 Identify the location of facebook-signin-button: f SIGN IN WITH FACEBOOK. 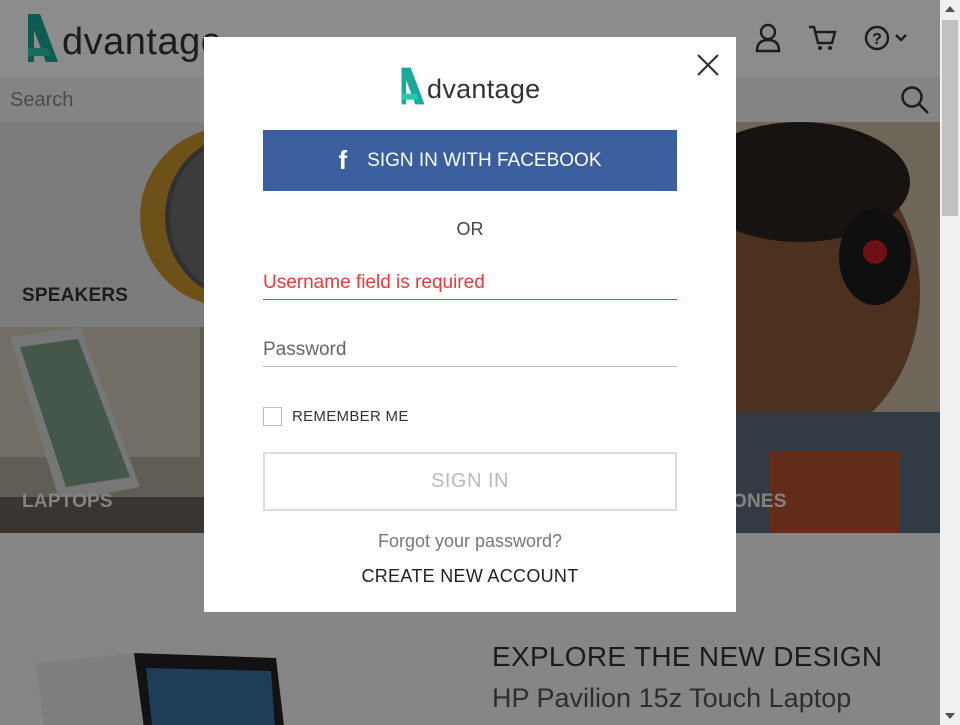
(470, 160).